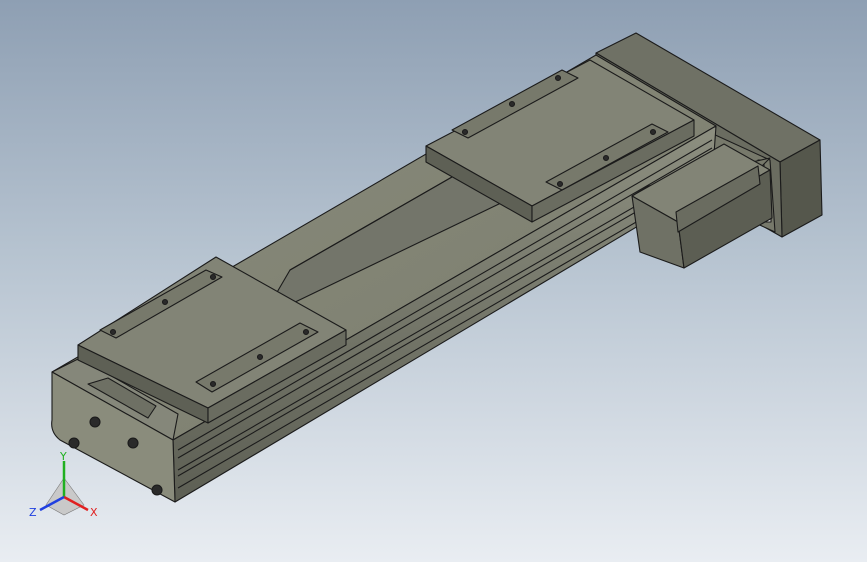 This screenshot has height=562, width=867. What do you see at coordinates (63, 456) in the screenshot?
I see `triad-y-label: Y` at bounding box center [63, 456].